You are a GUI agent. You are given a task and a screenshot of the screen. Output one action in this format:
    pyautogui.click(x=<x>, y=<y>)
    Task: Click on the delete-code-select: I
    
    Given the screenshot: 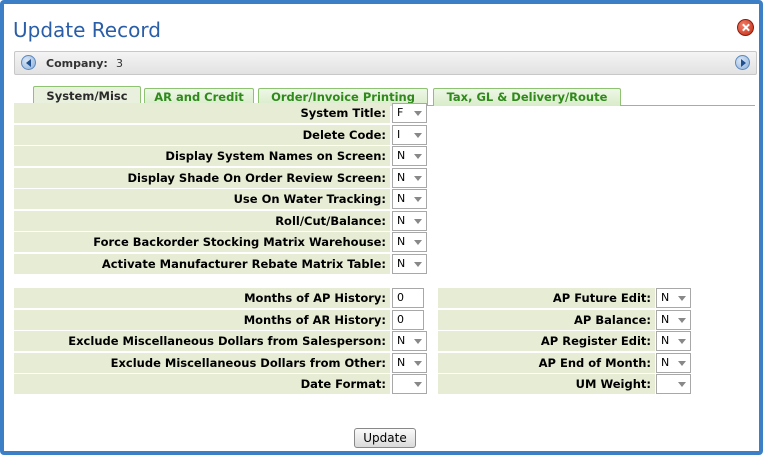 What is the action you would take?
    pyautogui.click(x=409, y=135)
    